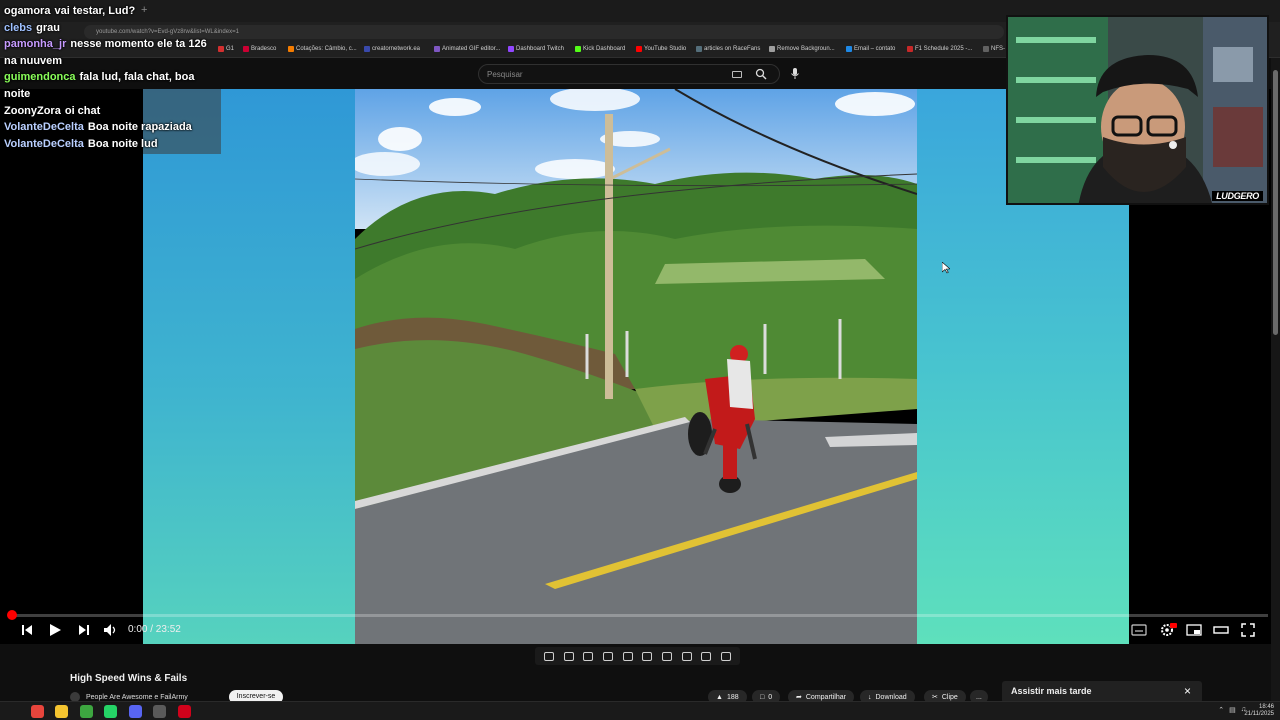 This screenshot has width=1280, height=720. Describe the element at coordinates (666, 656) in the screenshot. I see `window-icon` at that location.